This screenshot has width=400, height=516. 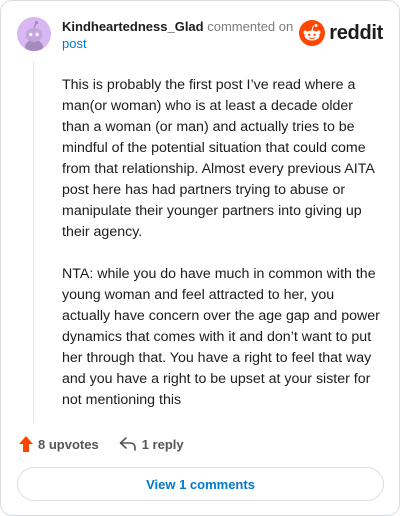 What do you see at coordinates (250, 26) in the screenshot?
I see `commented-on-text: commented on` at bounding box center [250, 26].